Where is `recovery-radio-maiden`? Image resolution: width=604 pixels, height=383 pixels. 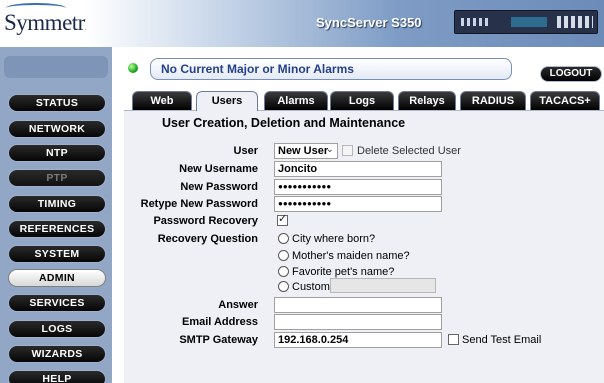
recovery-radio-maiden is located at coordinates (283, 255).